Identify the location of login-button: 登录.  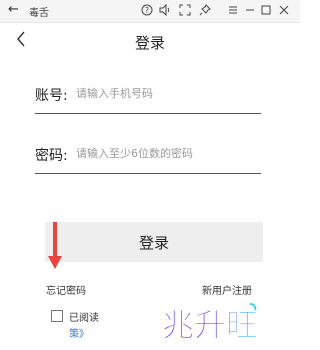
(154, 242).